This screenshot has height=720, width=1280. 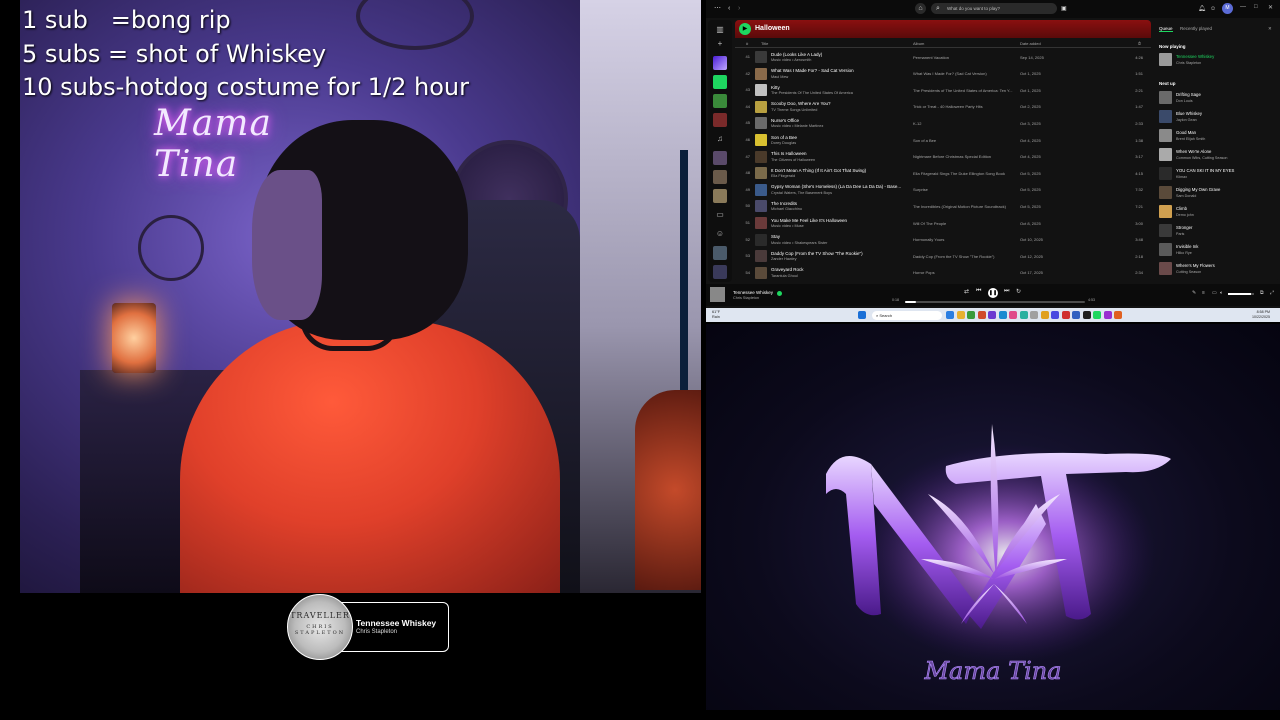 I want to click on menu-icon: ⋯, so click(x=717, y=9).